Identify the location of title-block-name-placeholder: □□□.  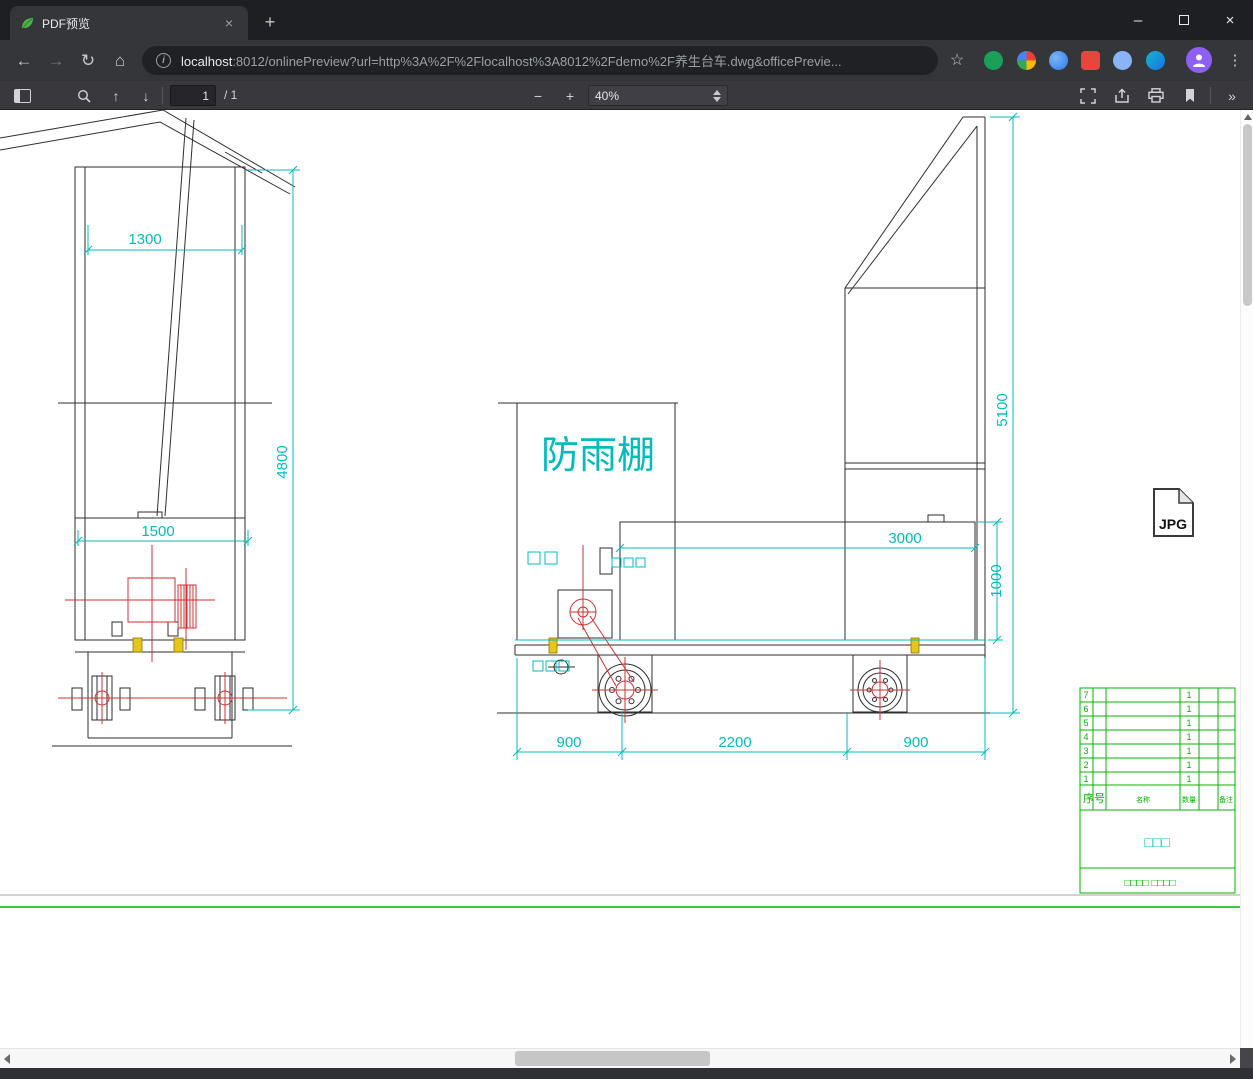
(1157, 842).